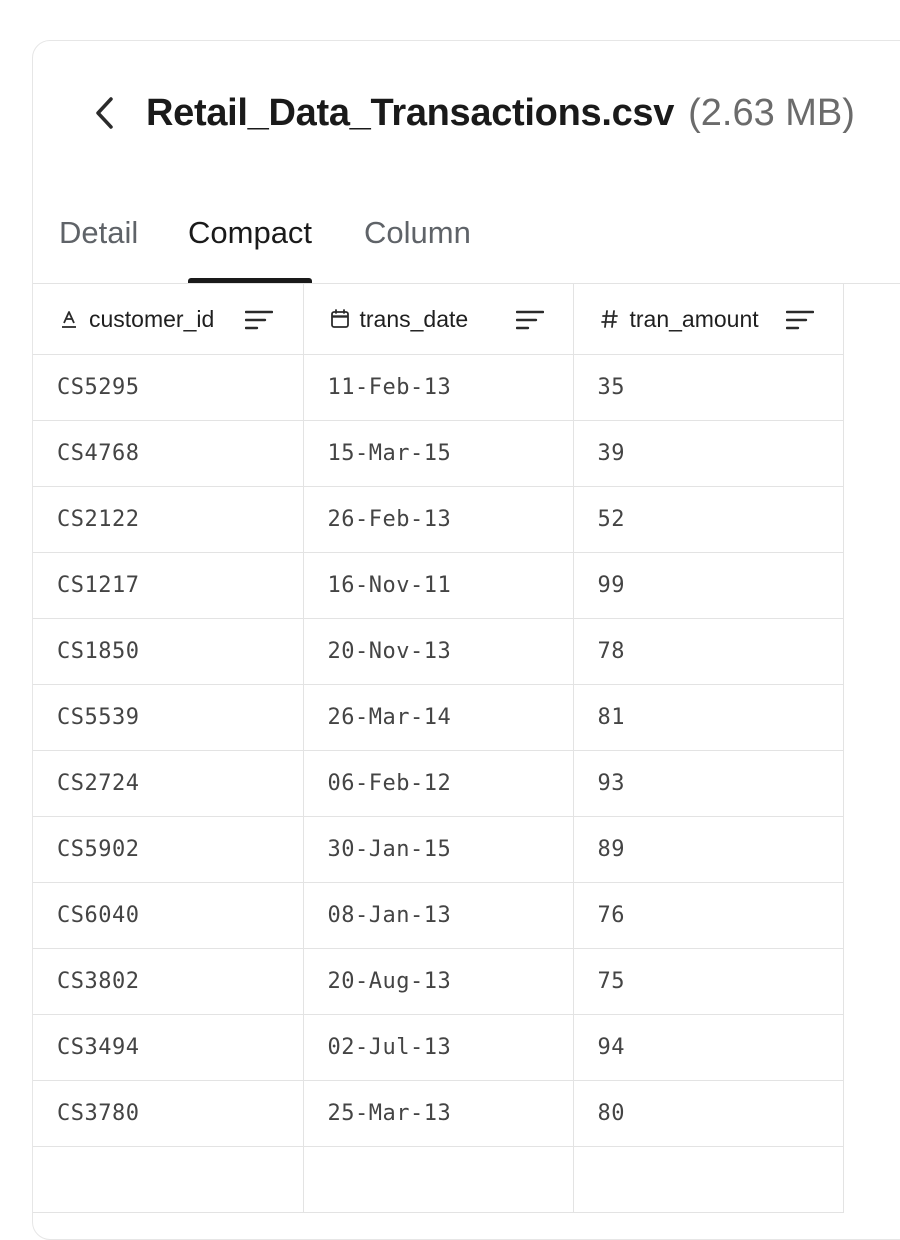 Image resolution: width=900 pixels, height=1240 pixels. What do you see at coordinates (410, 113) in the screenshot?
I see `file-name: Retail_Data_Transactions.csv` at bounding box center [410, 113].